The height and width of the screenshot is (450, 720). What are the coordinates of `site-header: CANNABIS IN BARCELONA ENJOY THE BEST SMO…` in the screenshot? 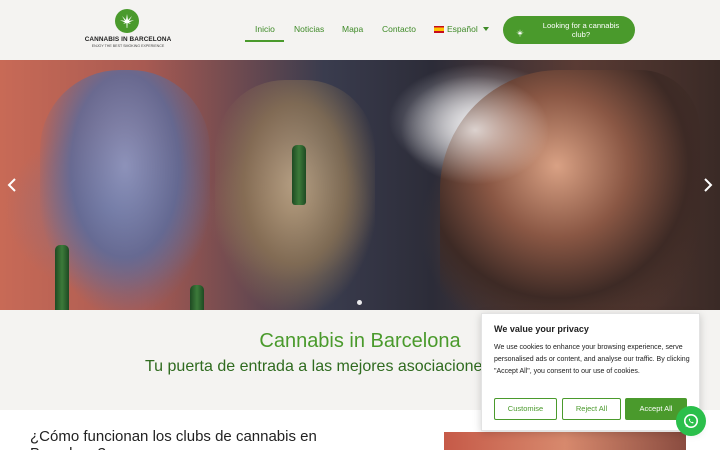 It's located at (360, 30).